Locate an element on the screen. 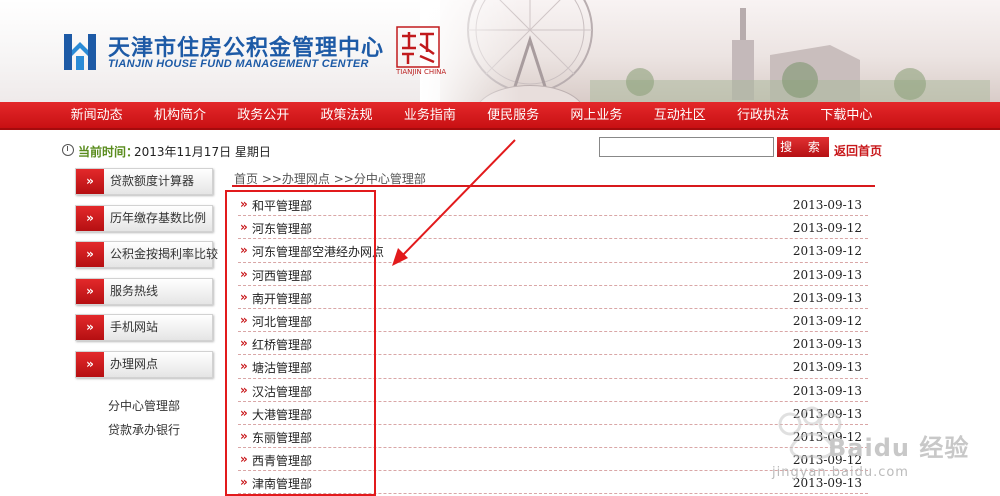  nav-item-community: 互动社区 is located at coordinates (679, 116).